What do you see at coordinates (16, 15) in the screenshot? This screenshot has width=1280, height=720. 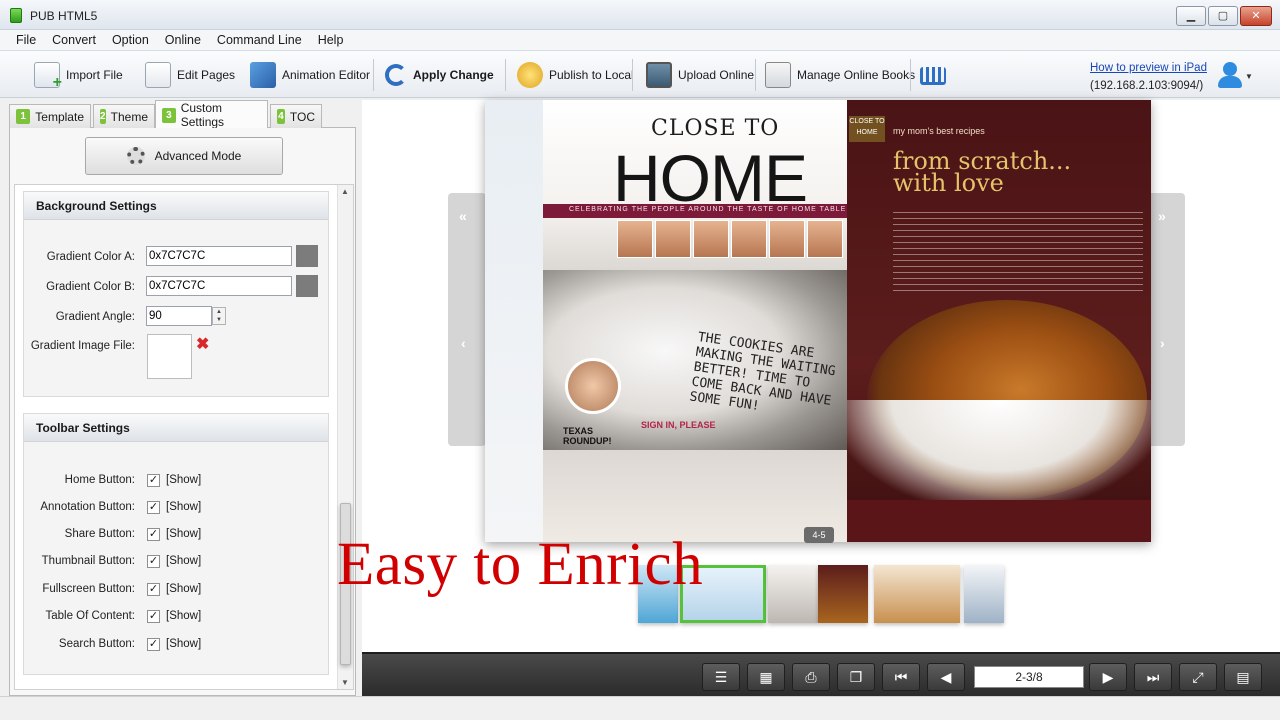 I see `app-icon` at bounding box center [16, 15].